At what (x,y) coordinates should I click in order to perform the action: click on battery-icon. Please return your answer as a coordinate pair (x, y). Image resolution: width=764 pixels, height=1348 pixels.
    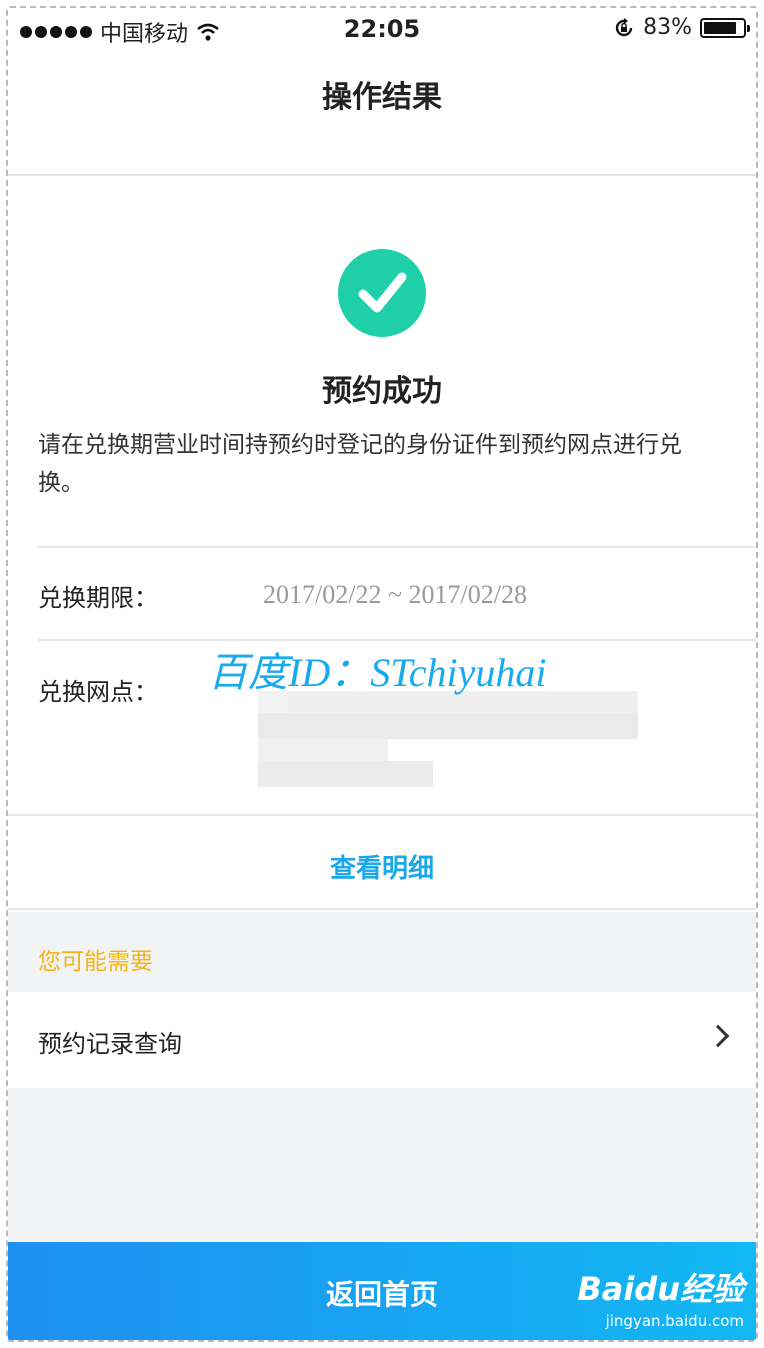
    Looking at the image, I should click on (725, 27).